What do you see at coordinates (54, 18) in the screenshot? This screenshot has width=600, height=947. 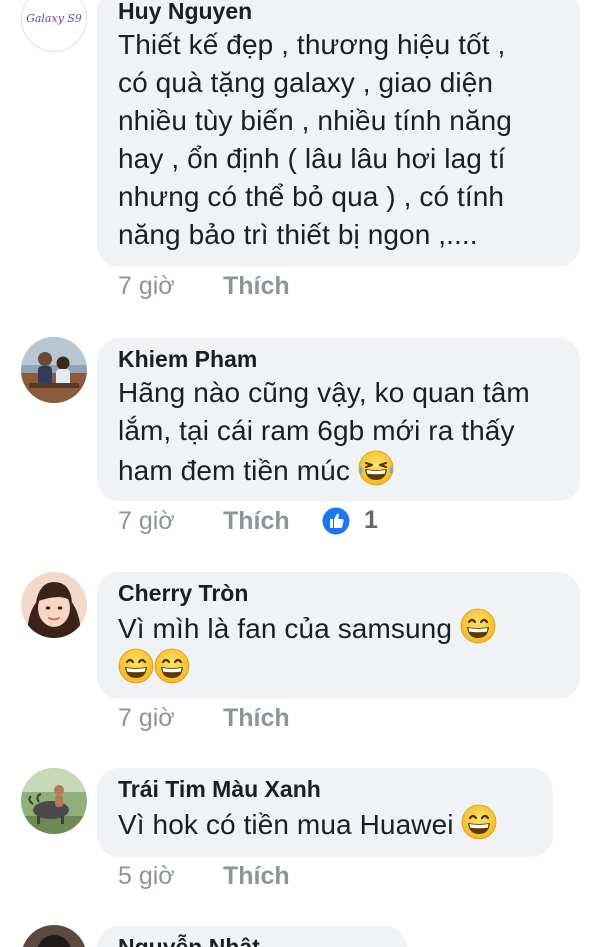 I see `galaxy-s9-logo: Galaxy S9` at bounding box center [54, 18].